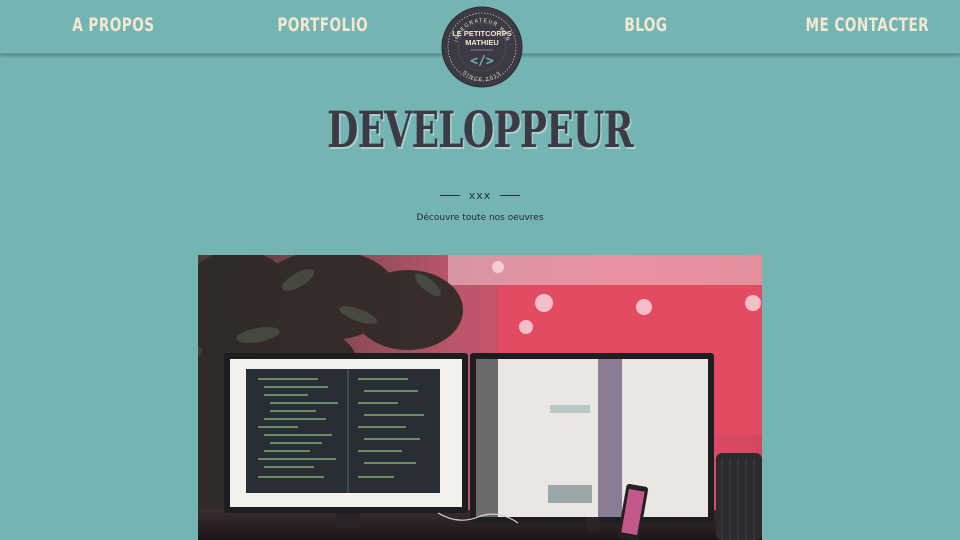  I want to click on code-brackets-icon: </>, so click(482, 61).